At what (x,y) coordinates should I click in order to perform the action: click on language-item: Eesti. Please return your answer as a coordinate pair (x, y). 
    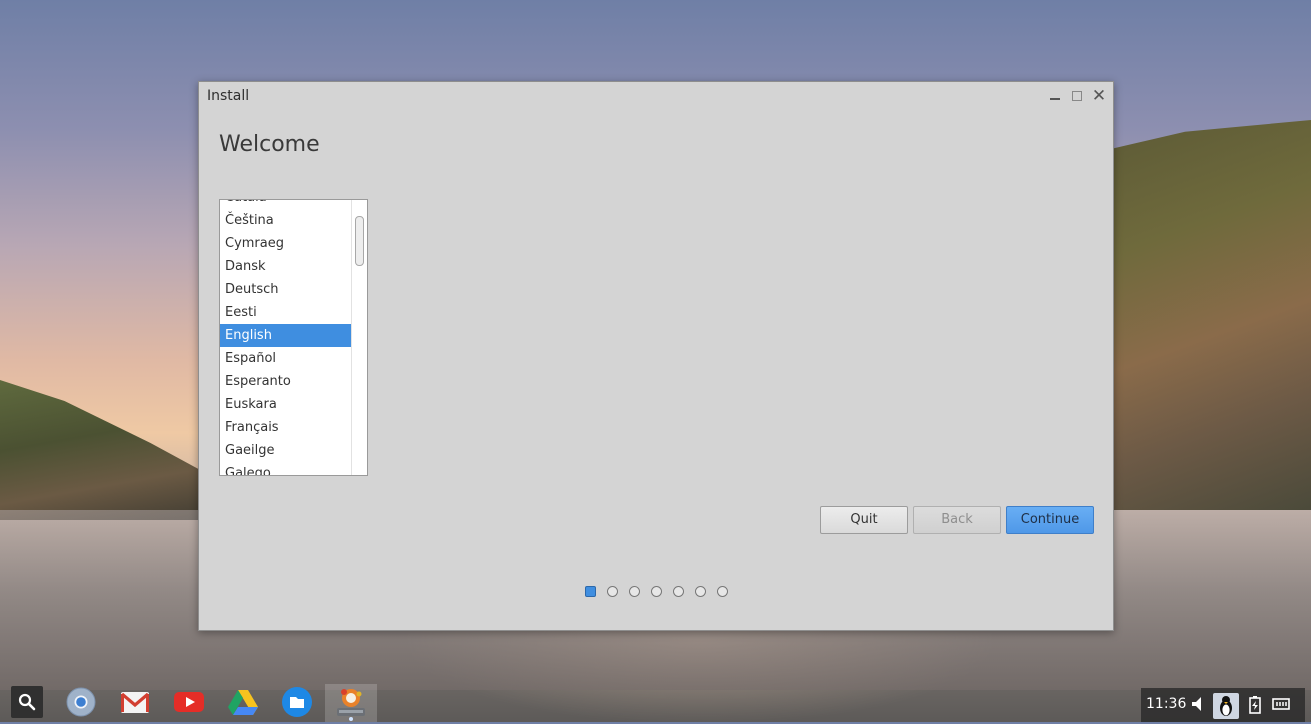
    Looking at the image, I should click on (286, 312).